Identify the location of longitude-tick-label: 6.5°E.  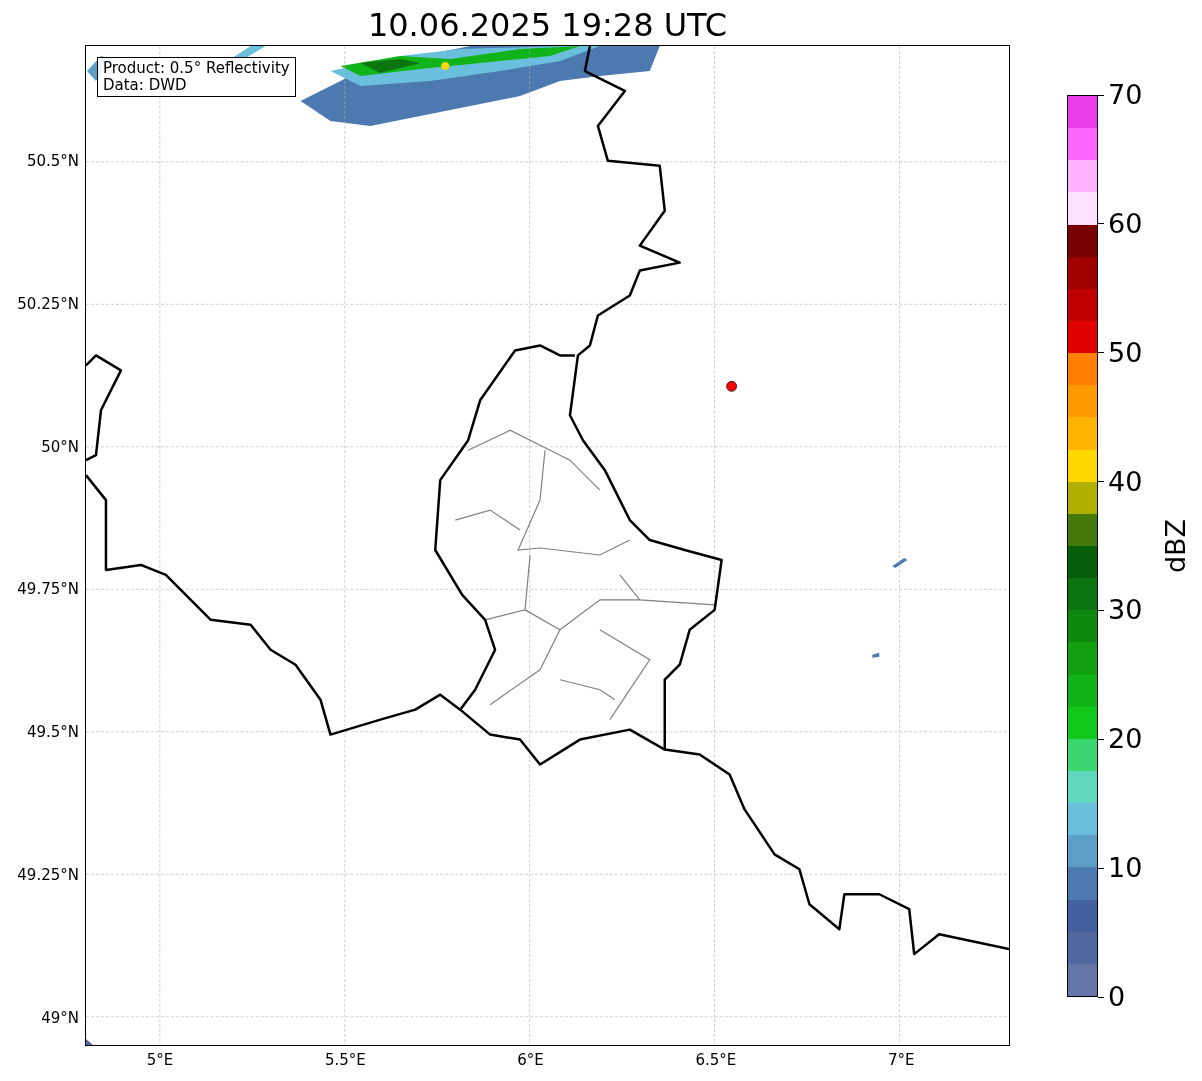
(716, 1060).